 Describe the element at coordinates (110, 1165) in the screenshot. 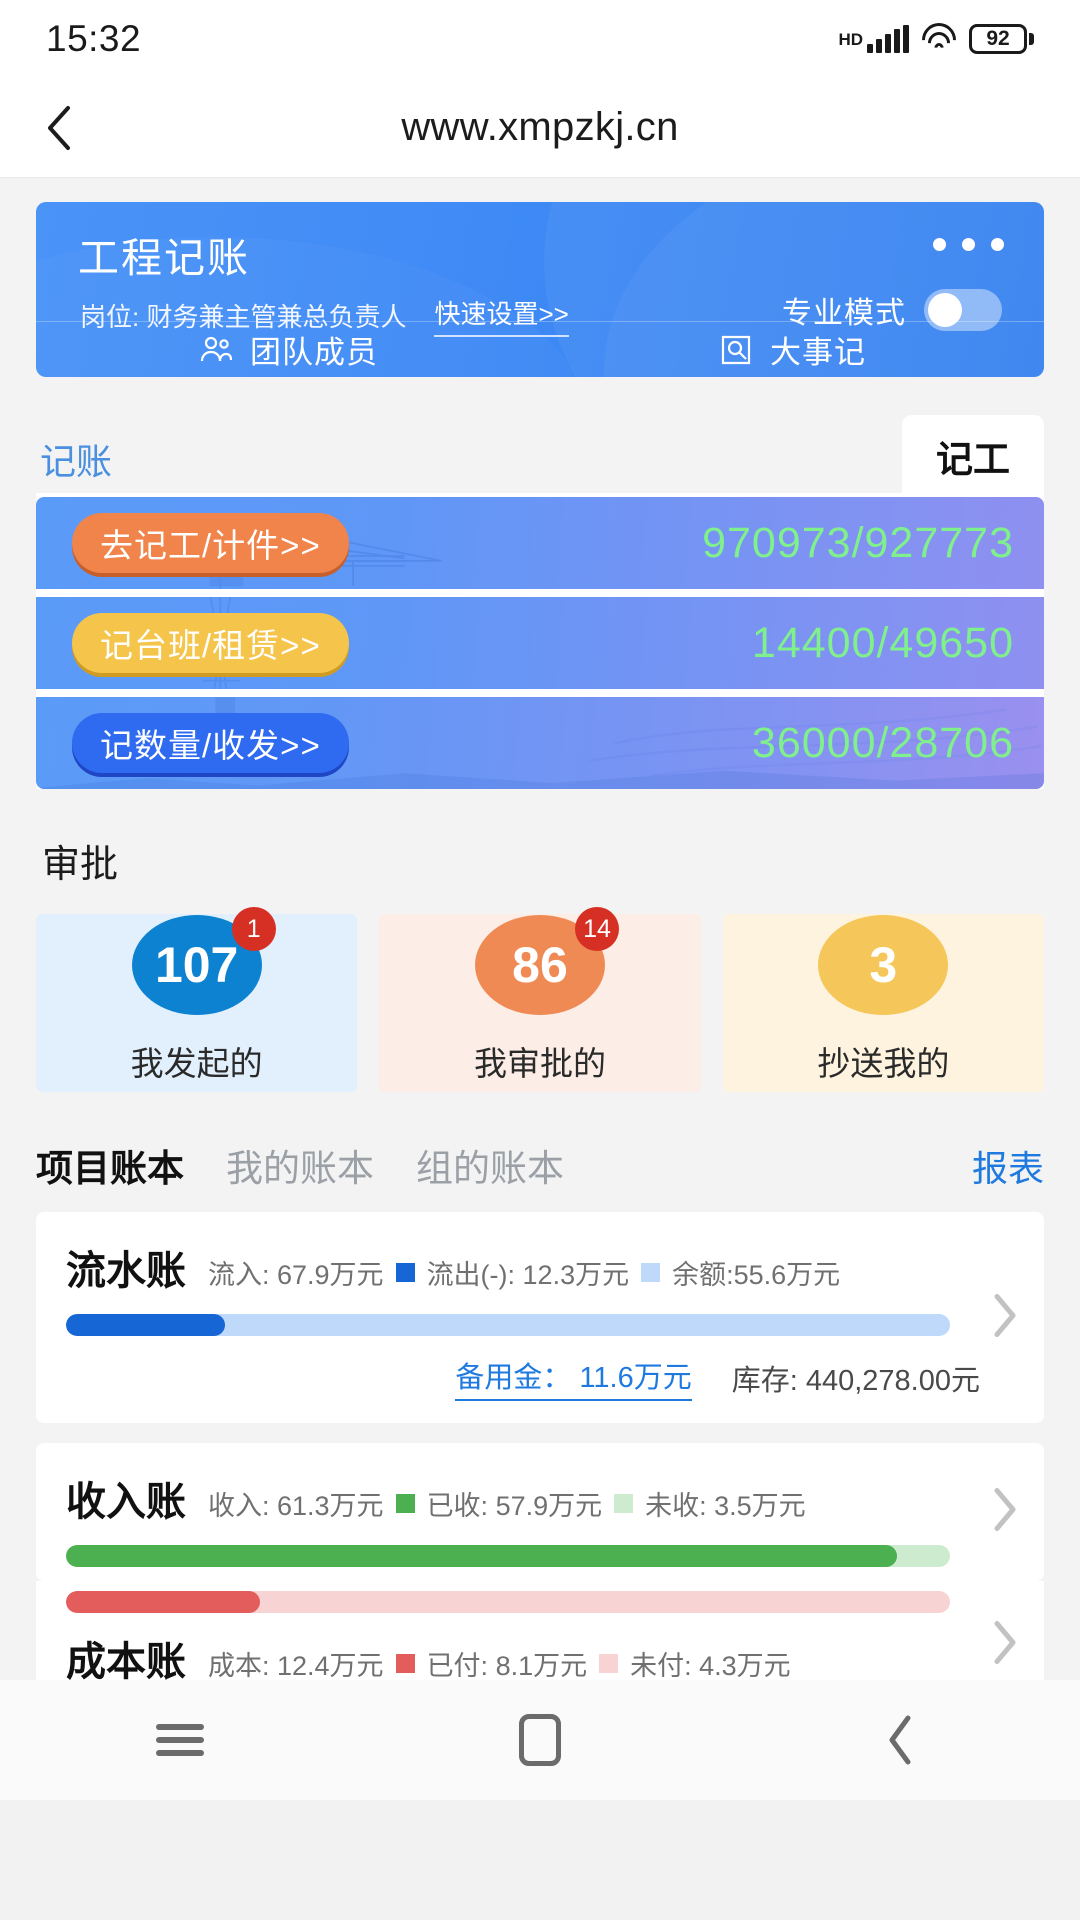

I see `ledger-tab-project: 项目账本` at that location.